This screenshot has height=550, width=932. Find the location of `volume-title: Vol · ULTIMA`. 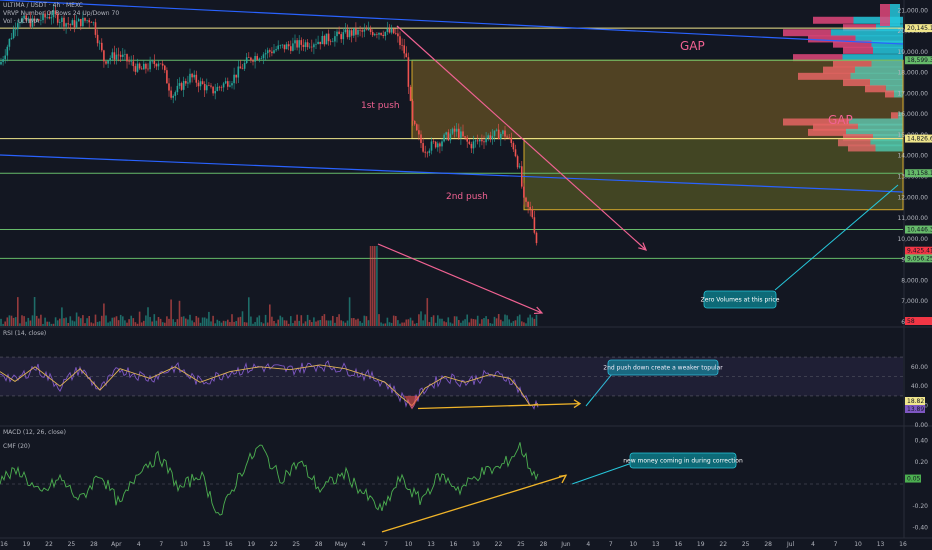

volume-title: Vol · ULTIMA is located at coordinates (21, 21).